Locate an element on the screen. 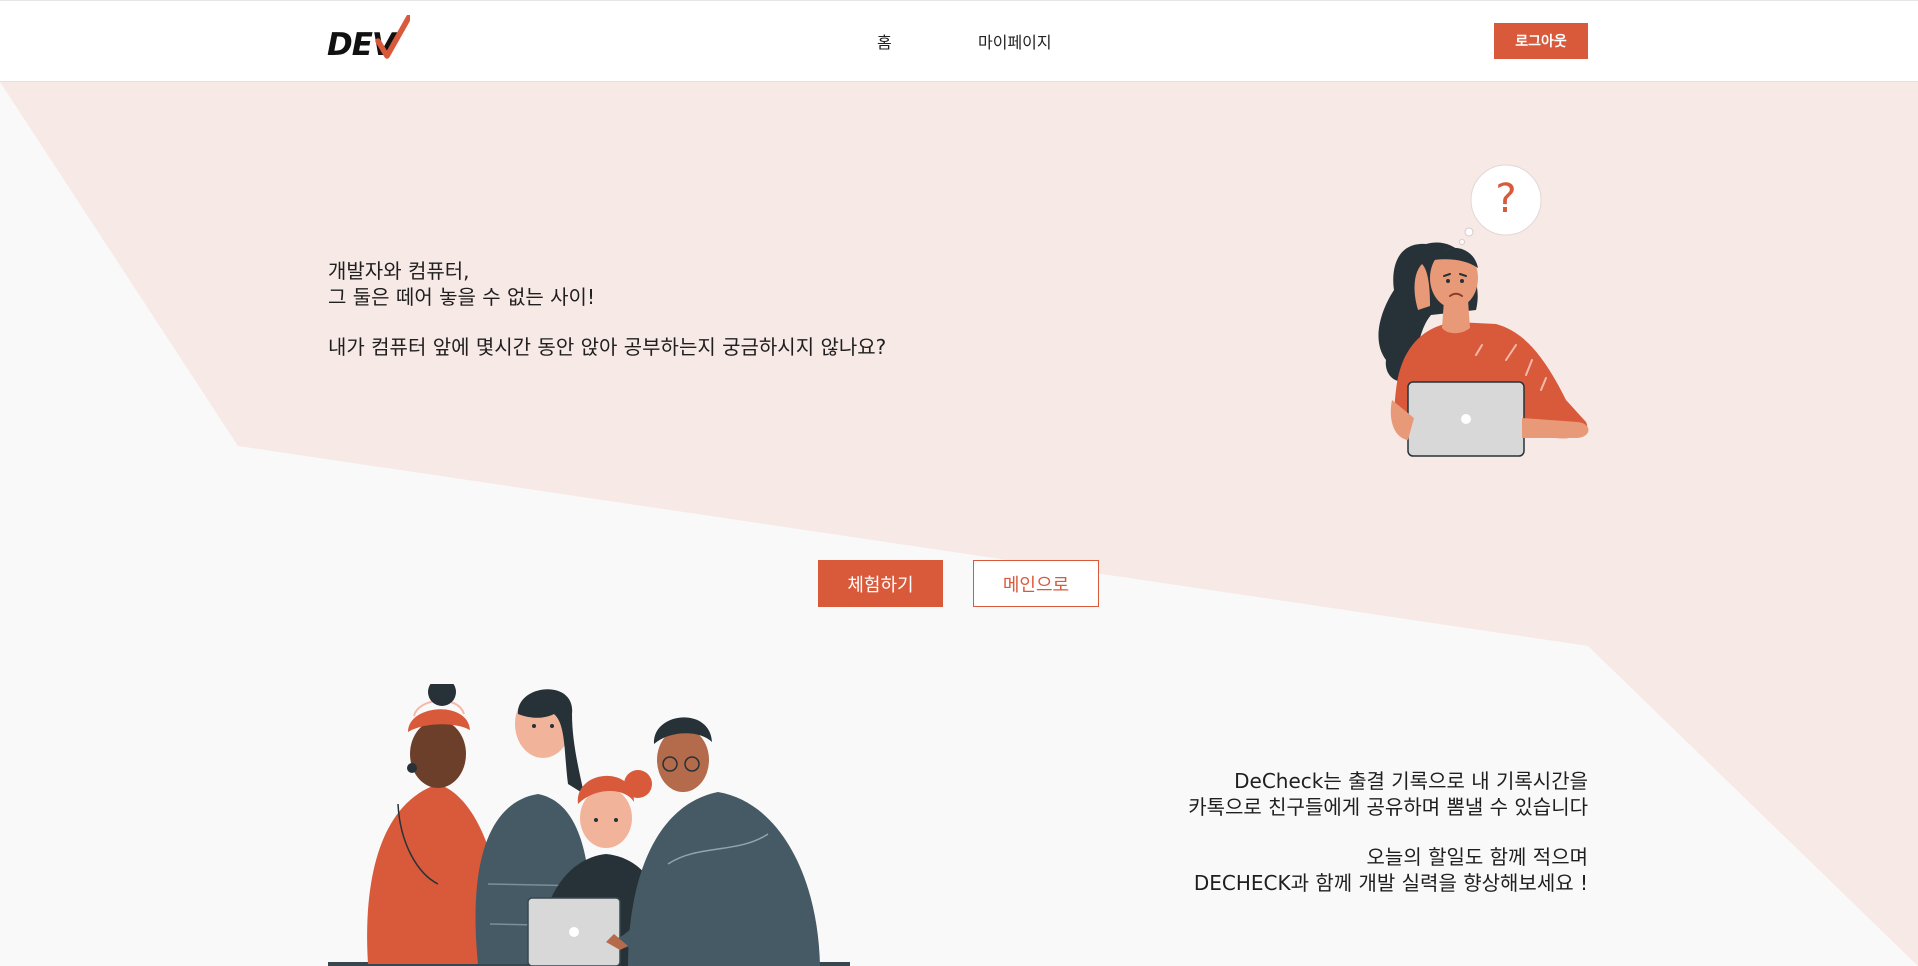 The height and width of the screenshot is (966, 1918). feature-line-4: DECHECK과 함께 개발 실력을 향상해보세요 ! is located at coordinates (1390, 883).